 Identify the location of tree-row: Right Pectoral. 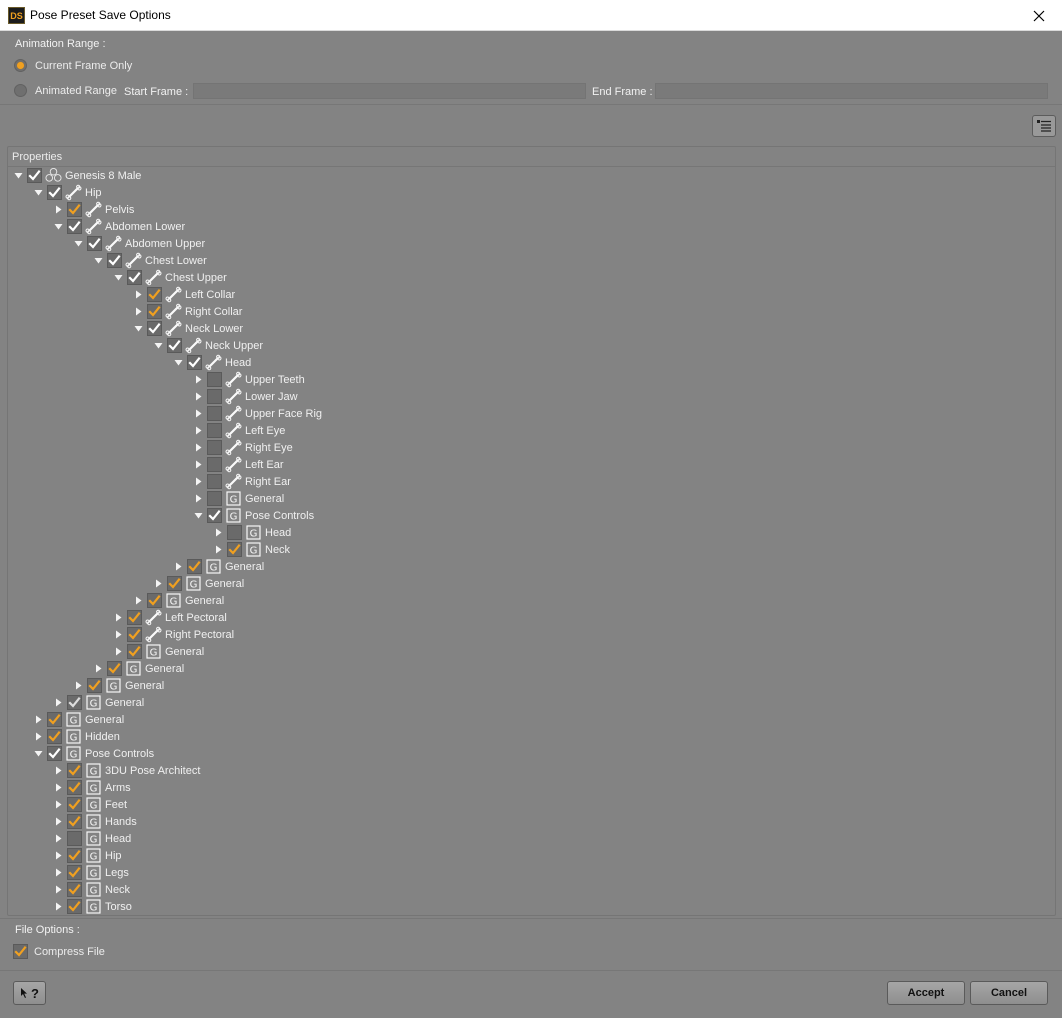
(173, 634).